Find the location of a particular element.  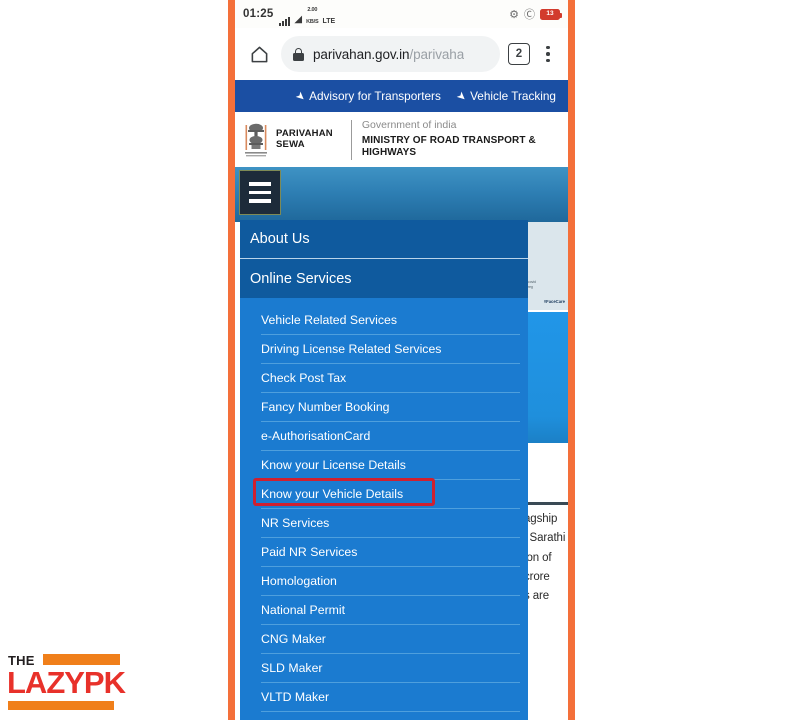

government-label: Government of india is located at coordinates (409, 125).